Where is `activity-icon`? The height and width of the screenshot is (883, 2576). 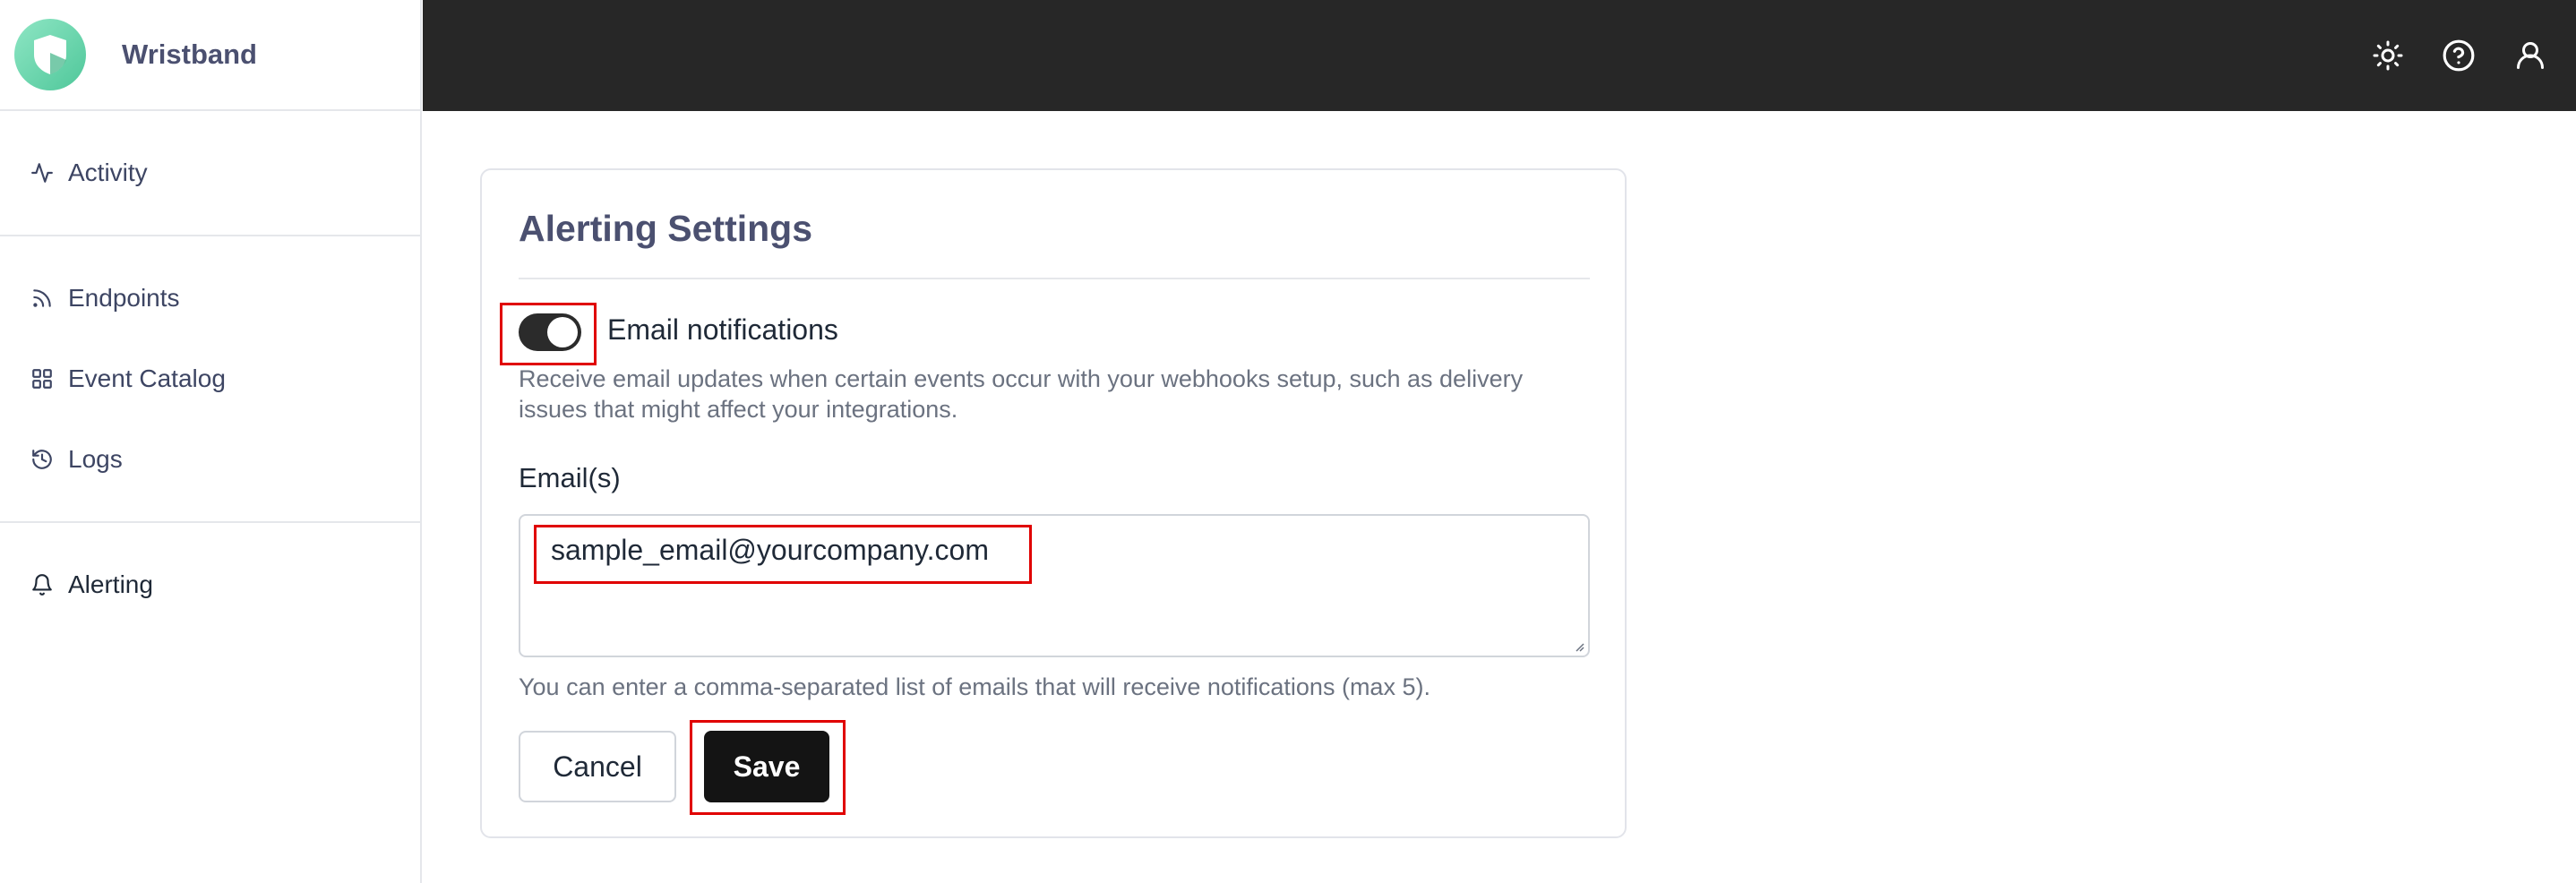 activity-icon is located at coordinates (42, 172).